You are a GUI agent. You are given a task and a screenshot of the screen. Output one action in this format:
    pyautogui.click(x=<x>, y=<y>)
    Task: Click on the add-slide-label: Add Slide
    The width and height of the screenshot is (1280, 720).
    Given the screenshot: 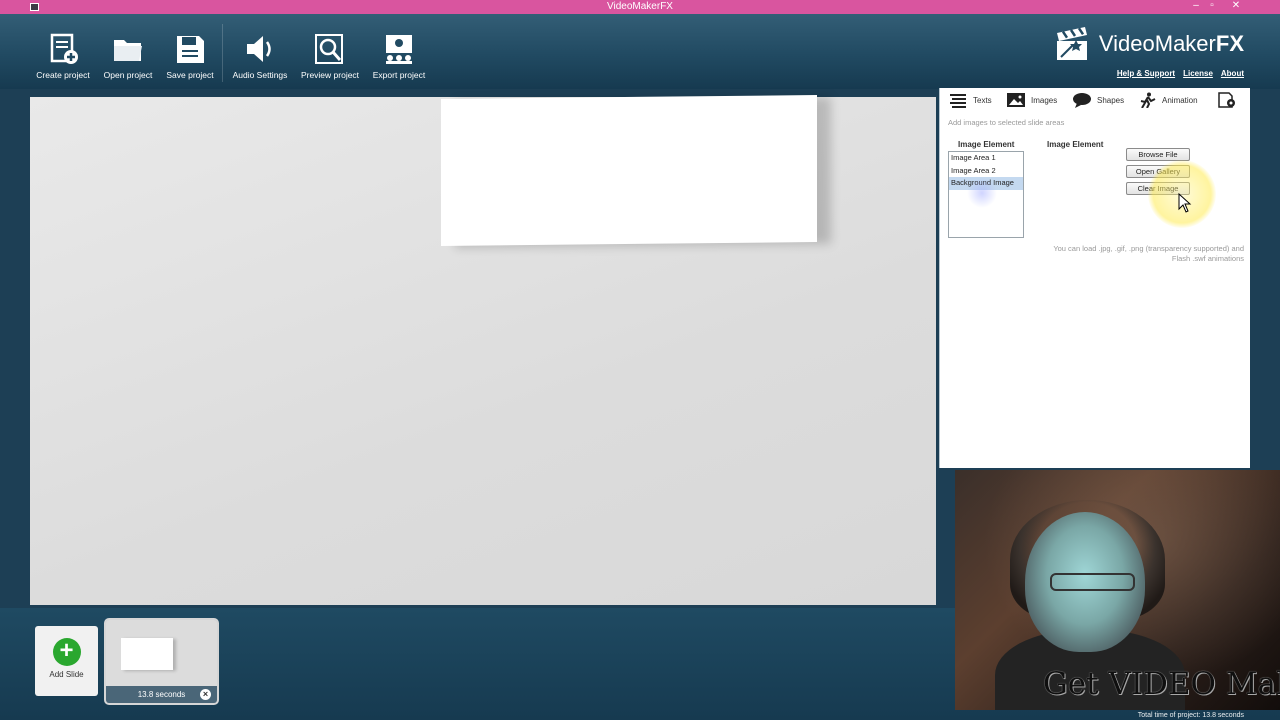 What is the action you would take?
    pyautogui.click(x=66, y=674)
    